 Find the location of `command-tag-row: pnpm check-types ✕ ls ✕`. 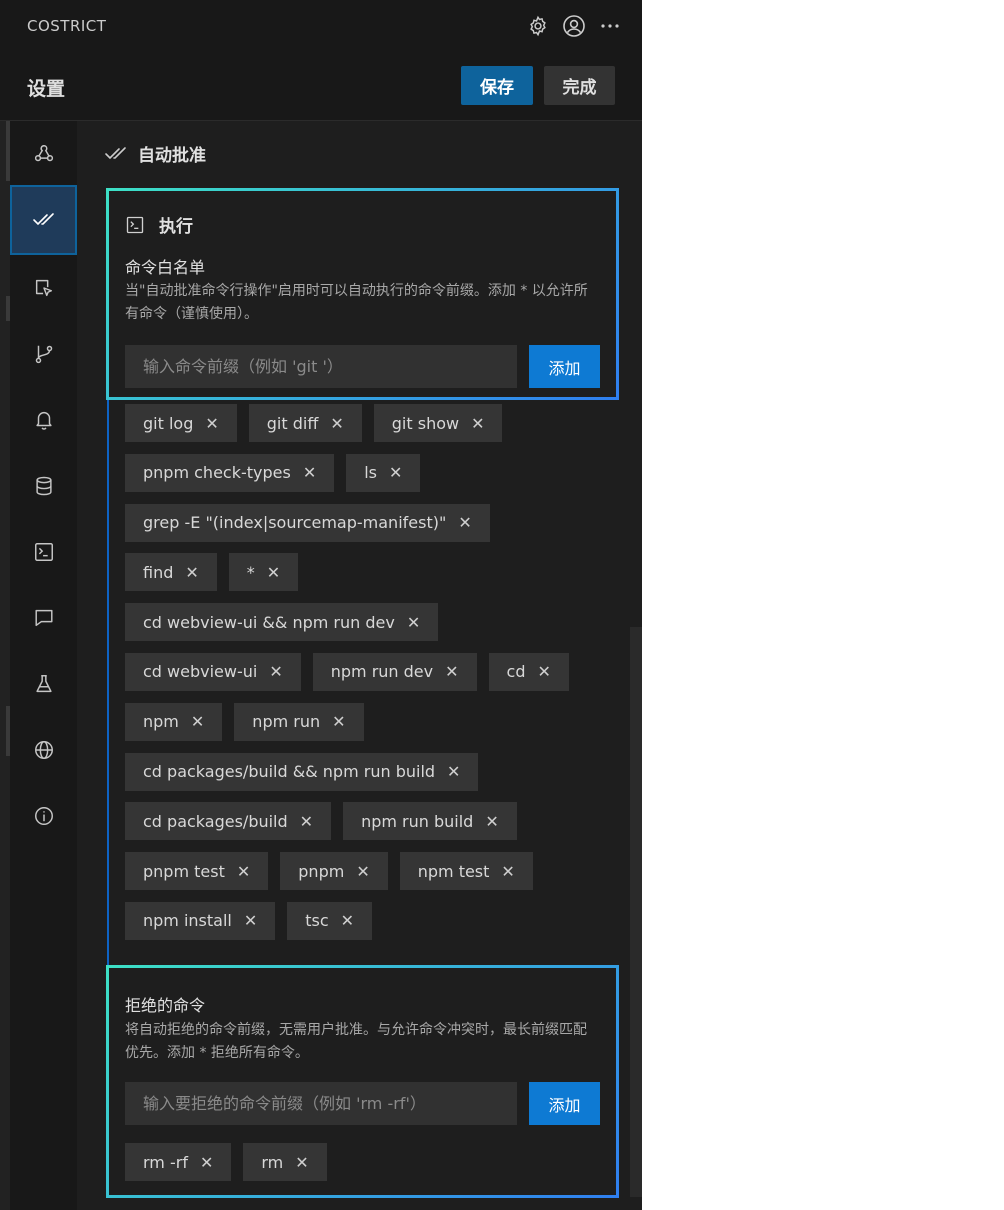

command-tag-row: pnpm check-types ✕ ls ✕ is located at coordinates (370, 472).